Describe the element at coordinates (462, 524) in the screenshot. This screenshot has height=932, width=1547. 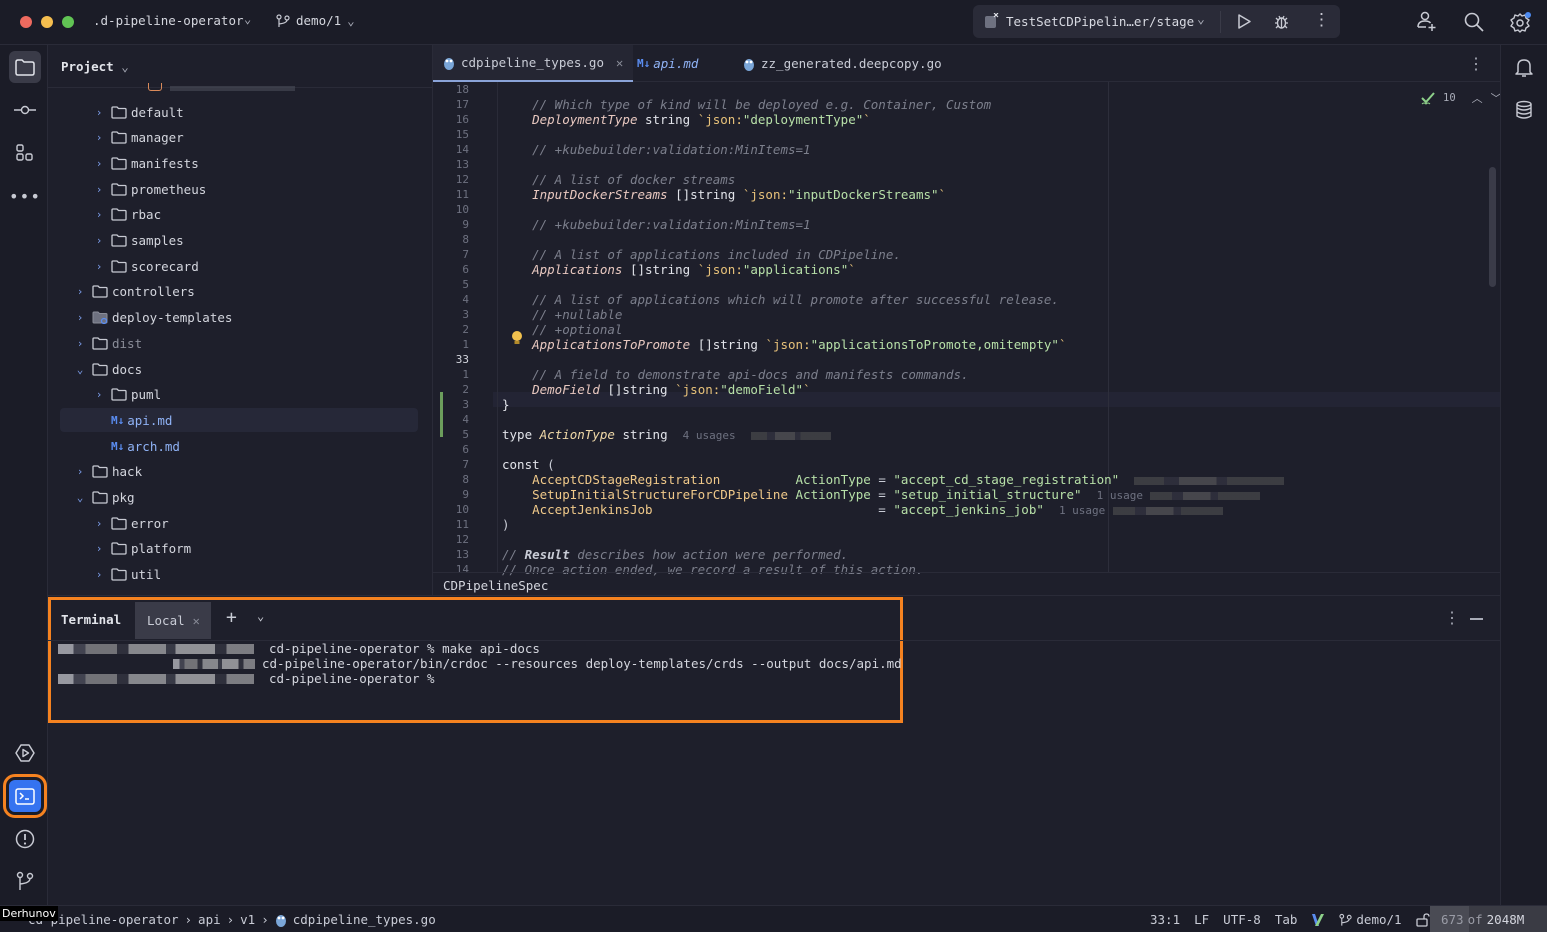
I see `line-number: 11` at that location.